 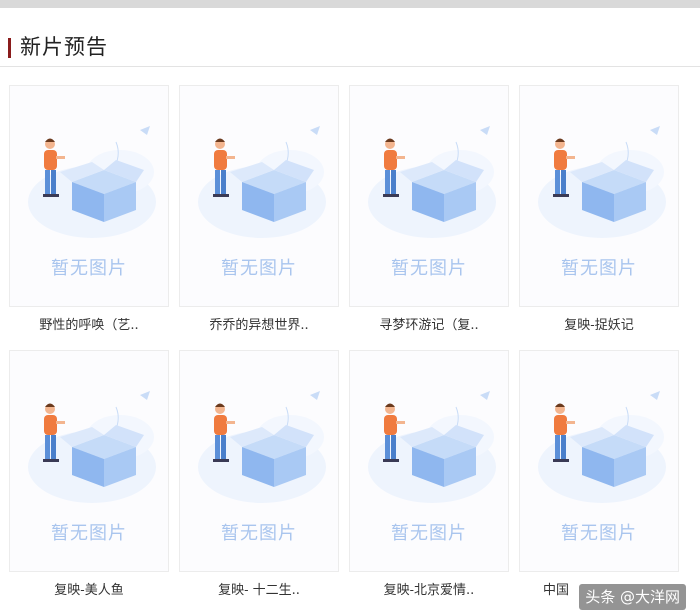 What do you see at coordinates (259, 588) in the screenshot?
I see `movie-title: 复映- 十二生..` at bounding box center [259, 588].